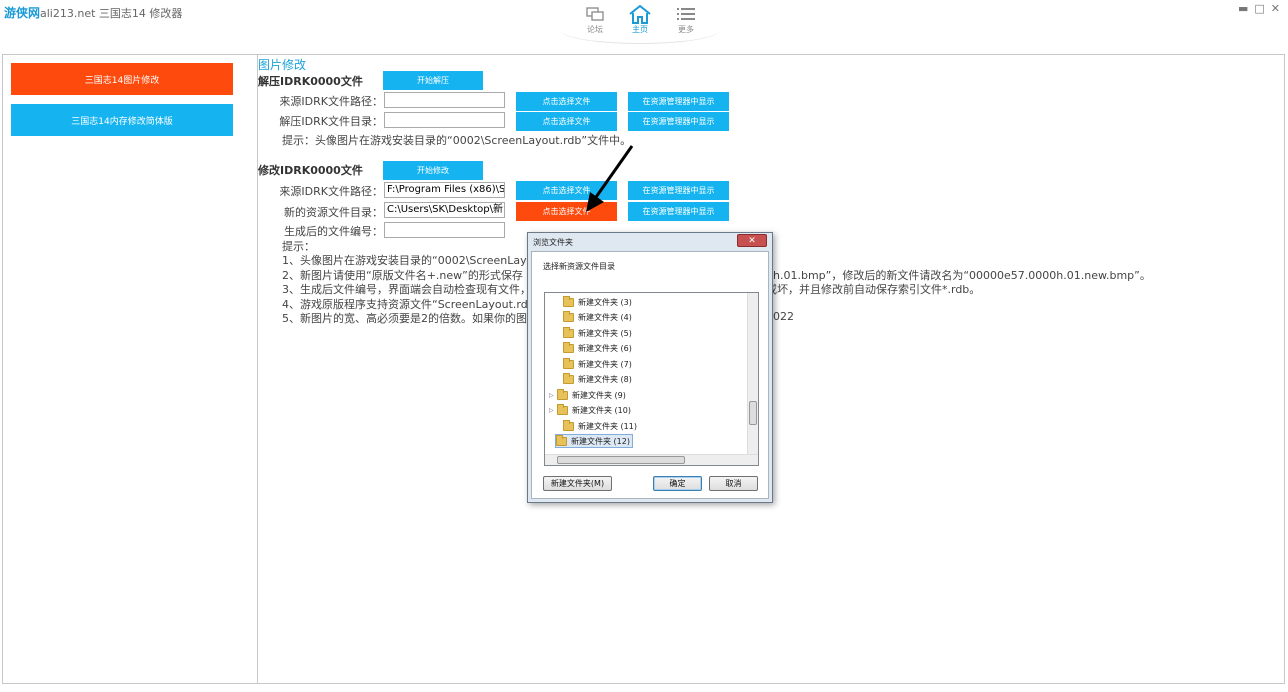 The width and height of the screenshot is (1288, 692). Describe the element at coordinates (282, 65) in the screenshot. I see `section-title: 图片修改` at that location.